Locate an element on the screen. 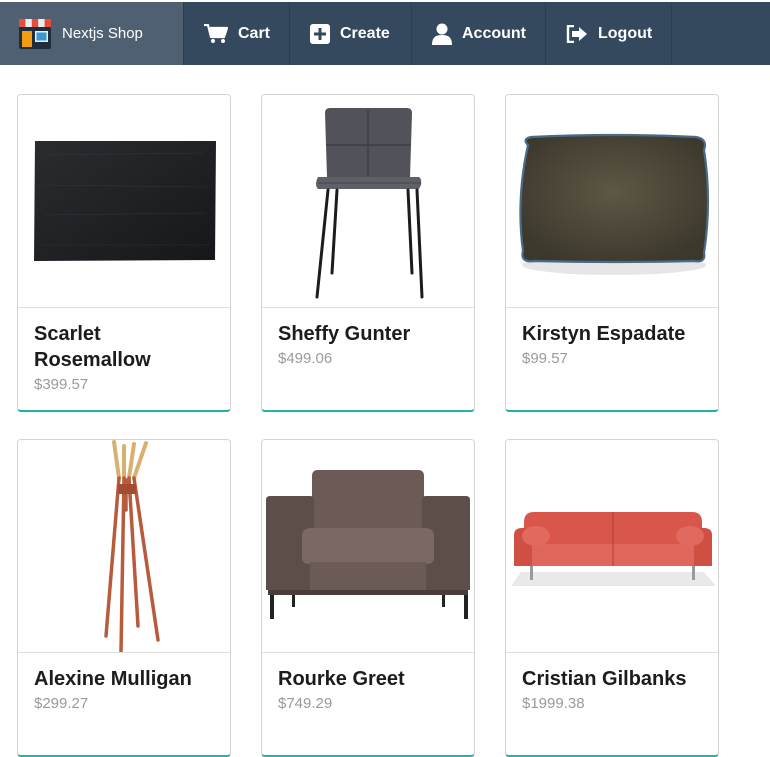  product-price: $499.06 is located at coordinates (305, 358).